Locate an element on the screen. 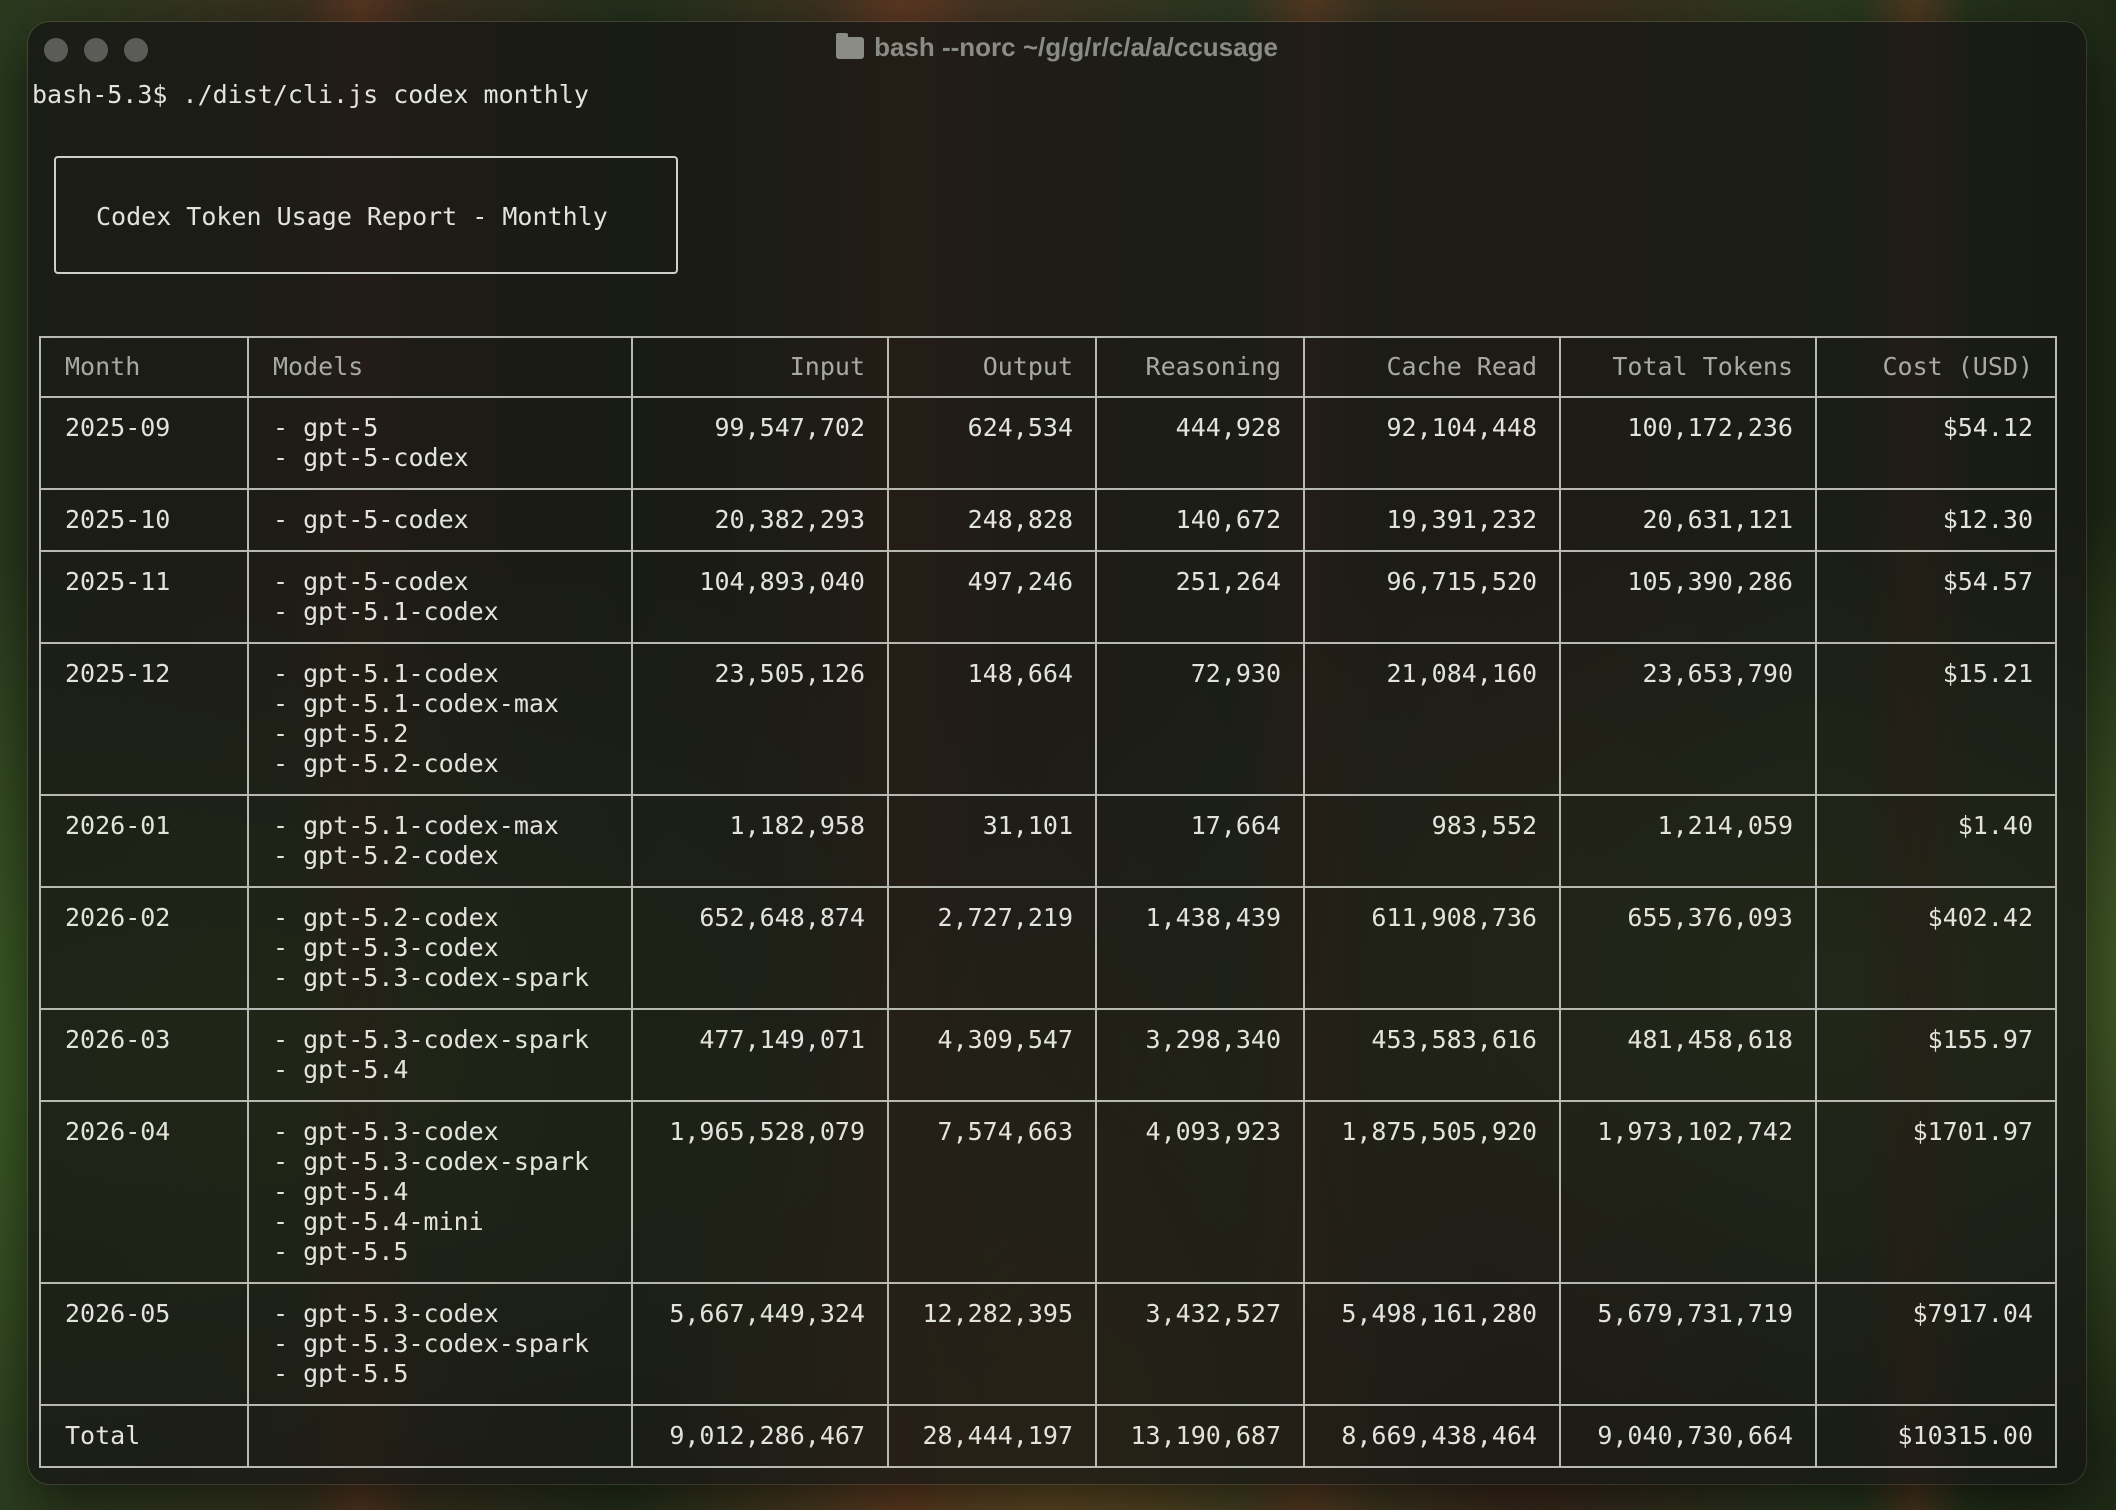 The image size is (2116, 1510). row-cache-read: 5,498,161,280 is located at coordinates (1432, 1344).